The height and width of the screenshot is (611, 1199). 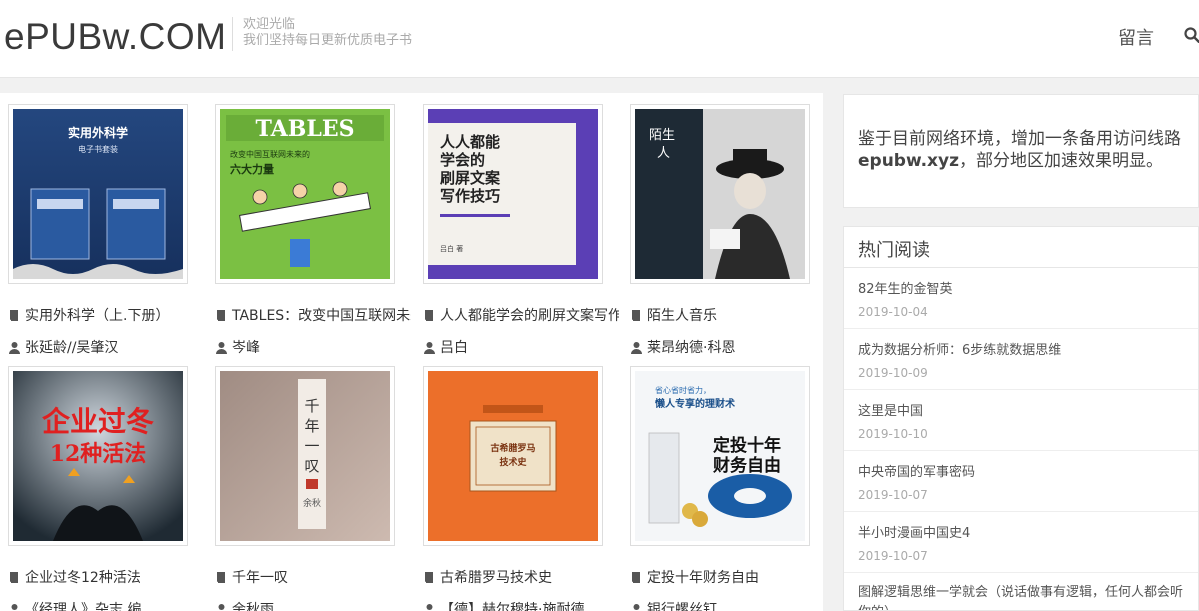 I want to click on book-author: 莱昂纳德·科恩, so click(x=728, y=347).